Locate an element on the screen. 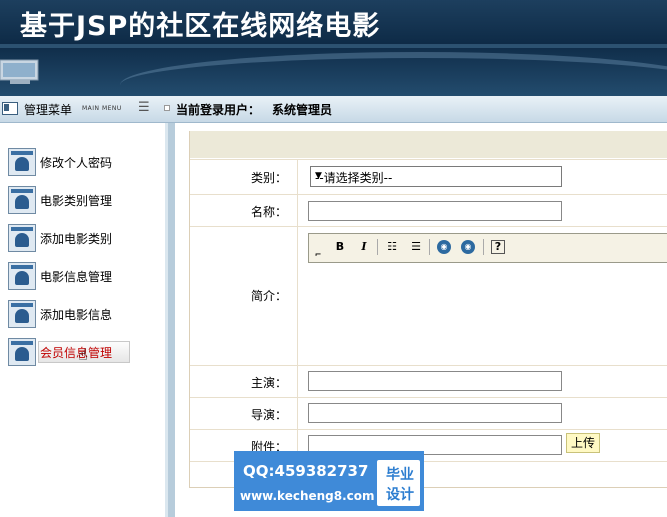  sidebar-item-add-category: 添加电影类别 is located at coordinates (73, 238).